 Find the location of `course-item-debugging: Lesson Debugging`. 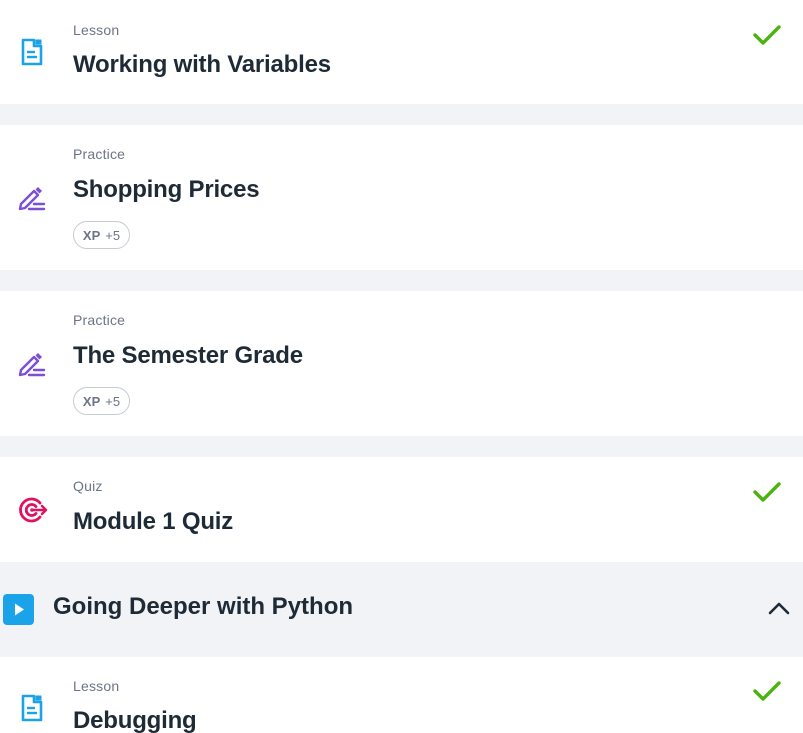

course-item-debugging: Lesson Debugging is located at coordinates (401, 695).